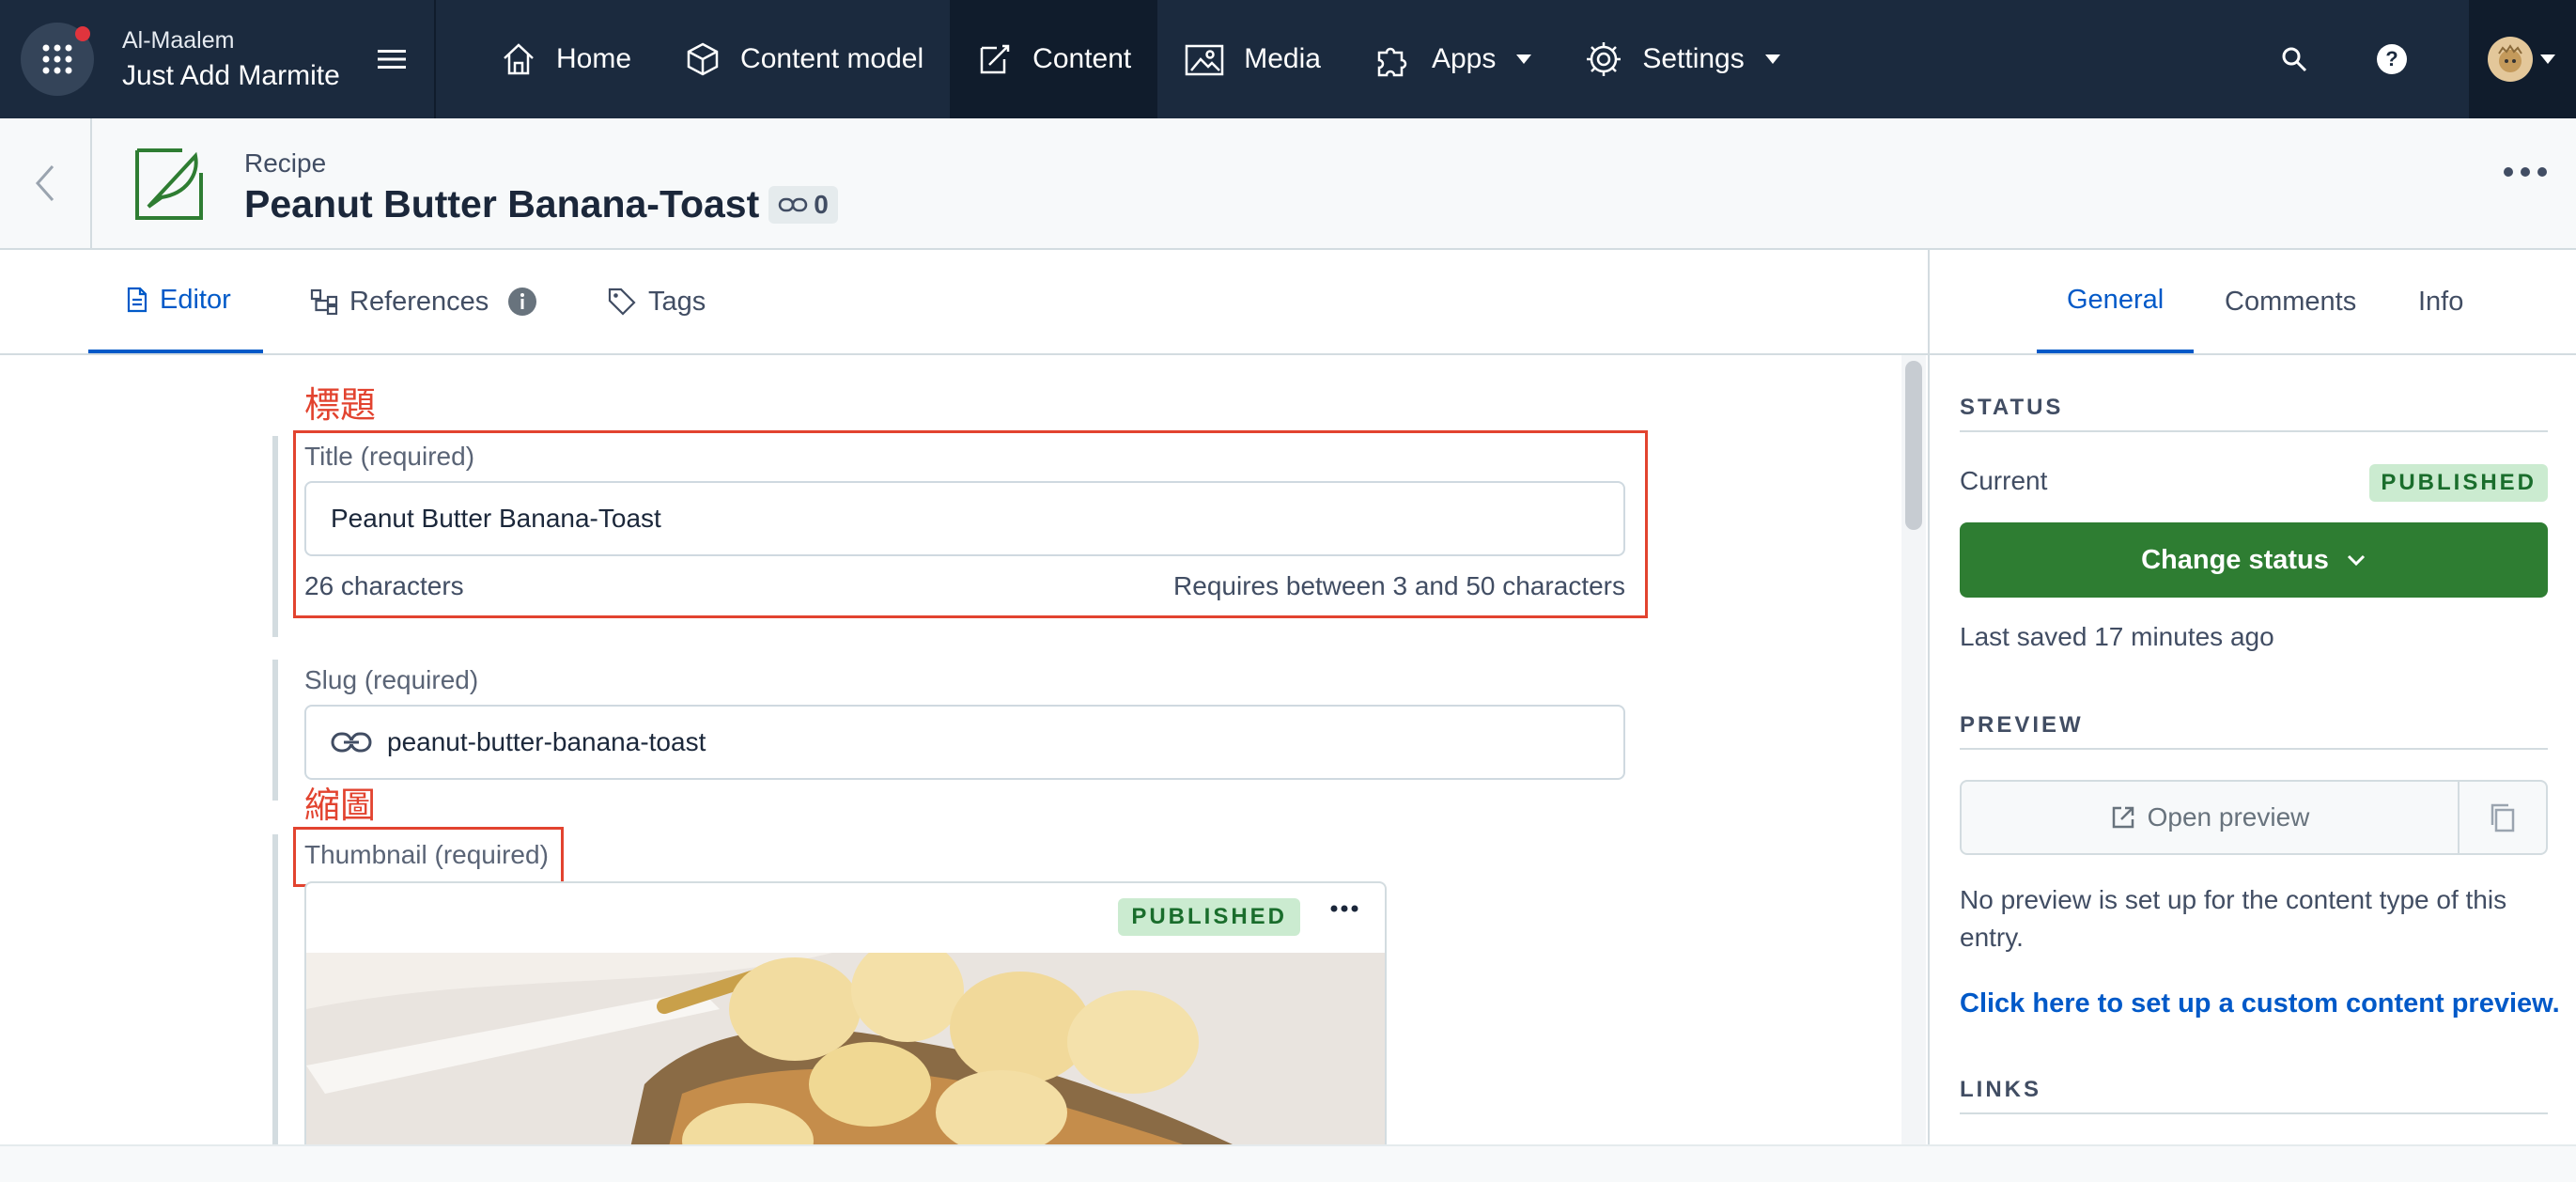  I want to click on last-saved-text: Last saved 17 minutes ago, so click(2117, 636).